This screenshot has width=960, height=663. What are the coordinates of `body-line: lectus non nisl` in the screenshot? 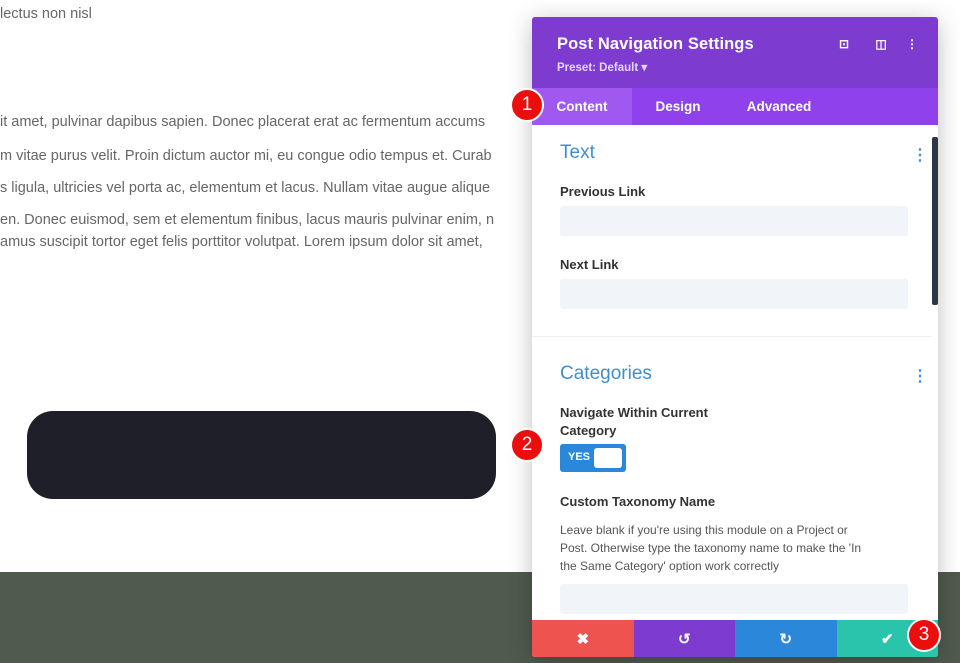 It's located at (46, 14).